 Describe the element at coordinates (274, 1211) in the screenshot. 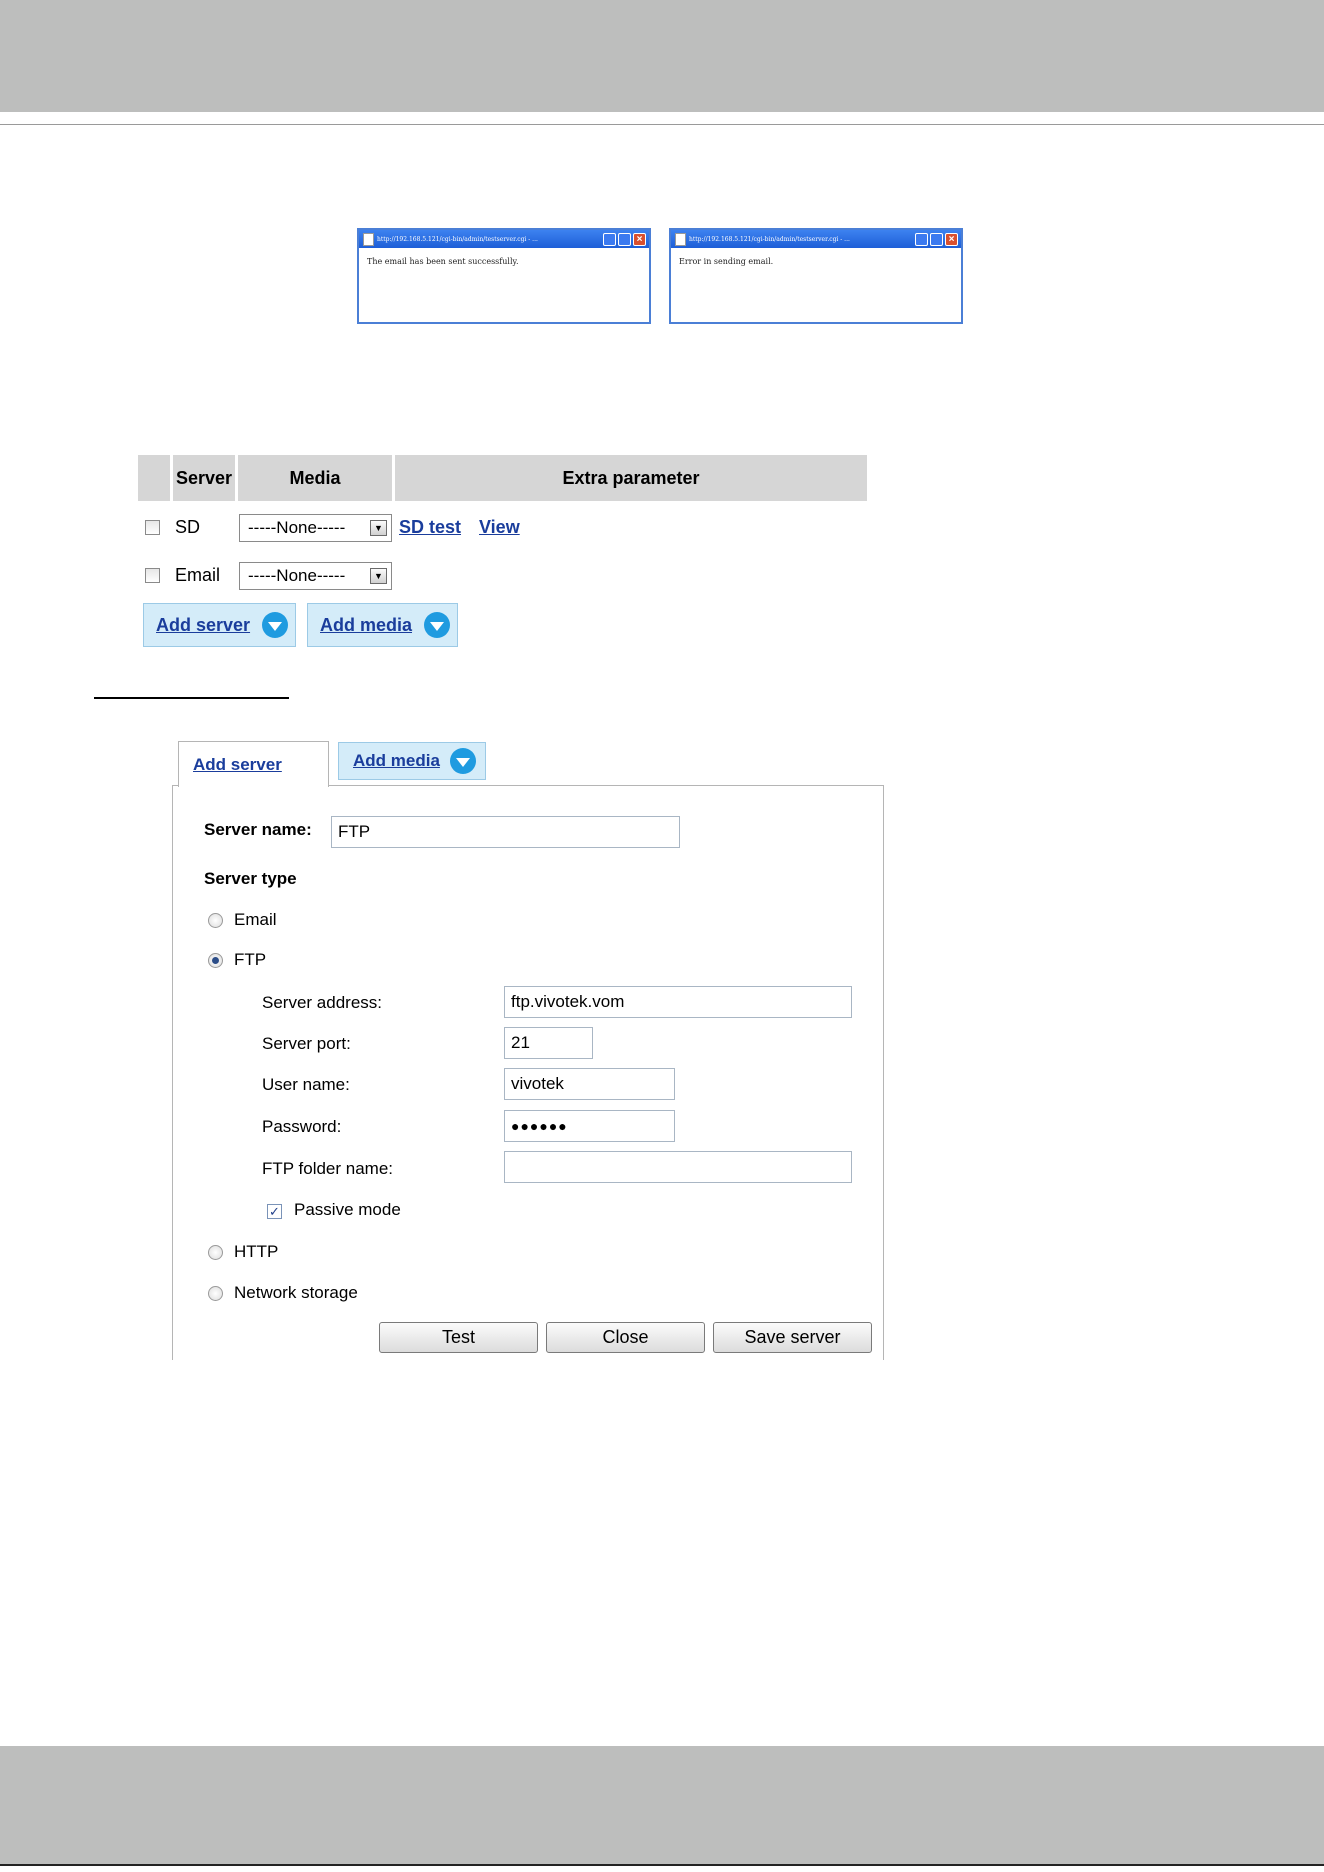

I see `passive-mode-checkbox: ✓` at that location.